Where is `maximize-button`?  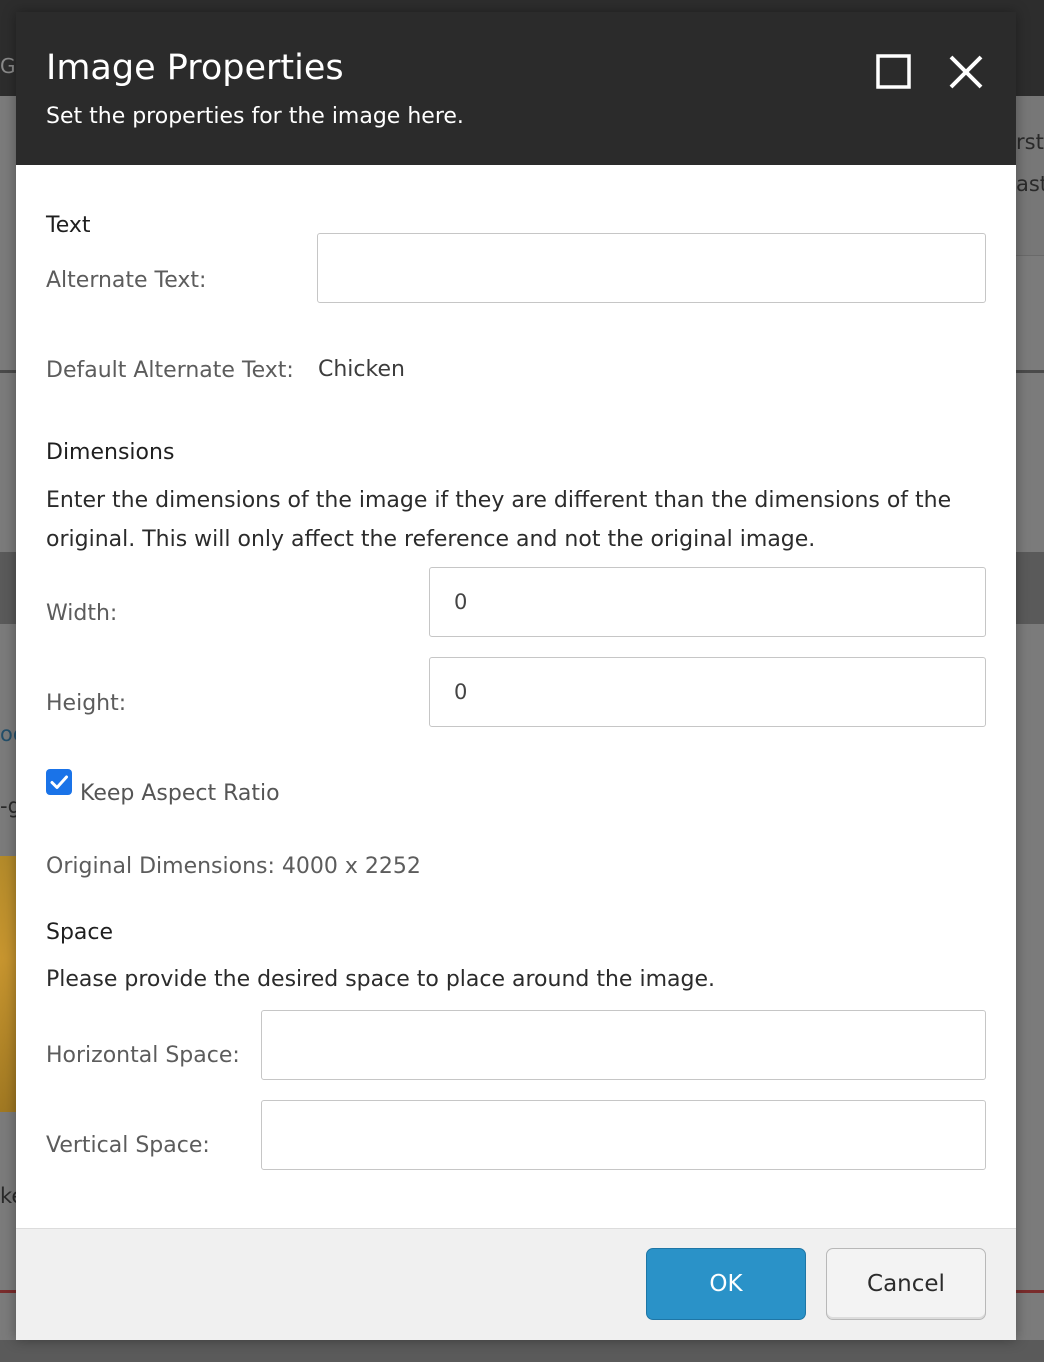 maximize-button is located at coordinates (894, 72).